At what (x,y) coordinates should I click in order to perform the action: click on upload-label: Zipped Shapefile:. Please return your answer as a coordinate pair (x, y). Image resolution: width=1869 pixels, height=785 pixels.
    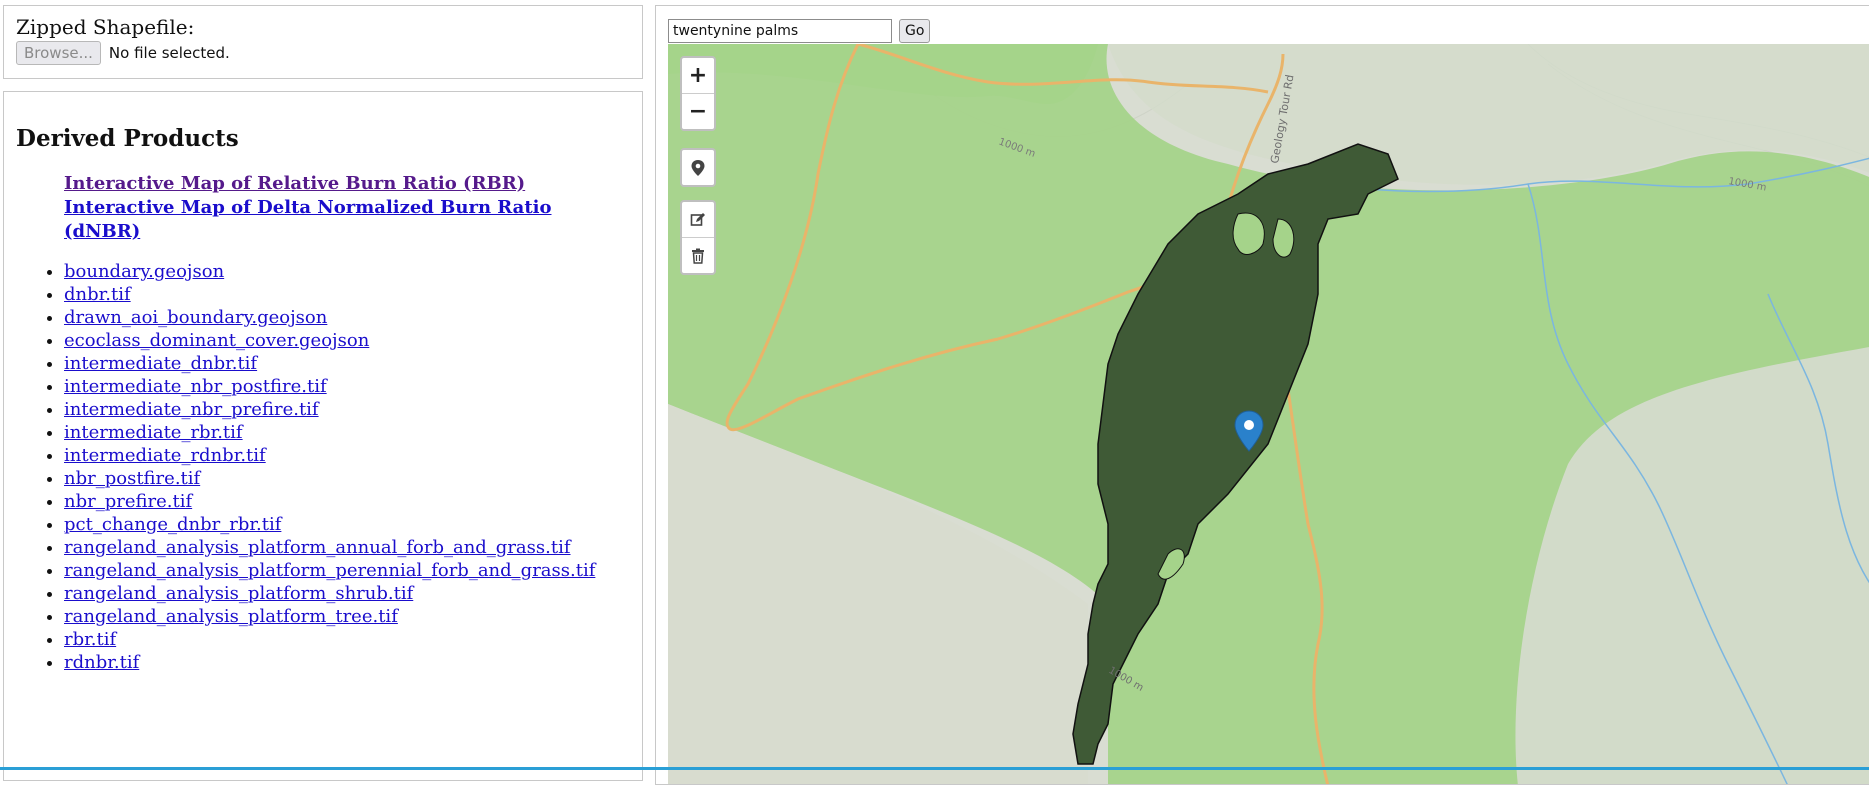
    Looking at the image, I should click on (105, 27).